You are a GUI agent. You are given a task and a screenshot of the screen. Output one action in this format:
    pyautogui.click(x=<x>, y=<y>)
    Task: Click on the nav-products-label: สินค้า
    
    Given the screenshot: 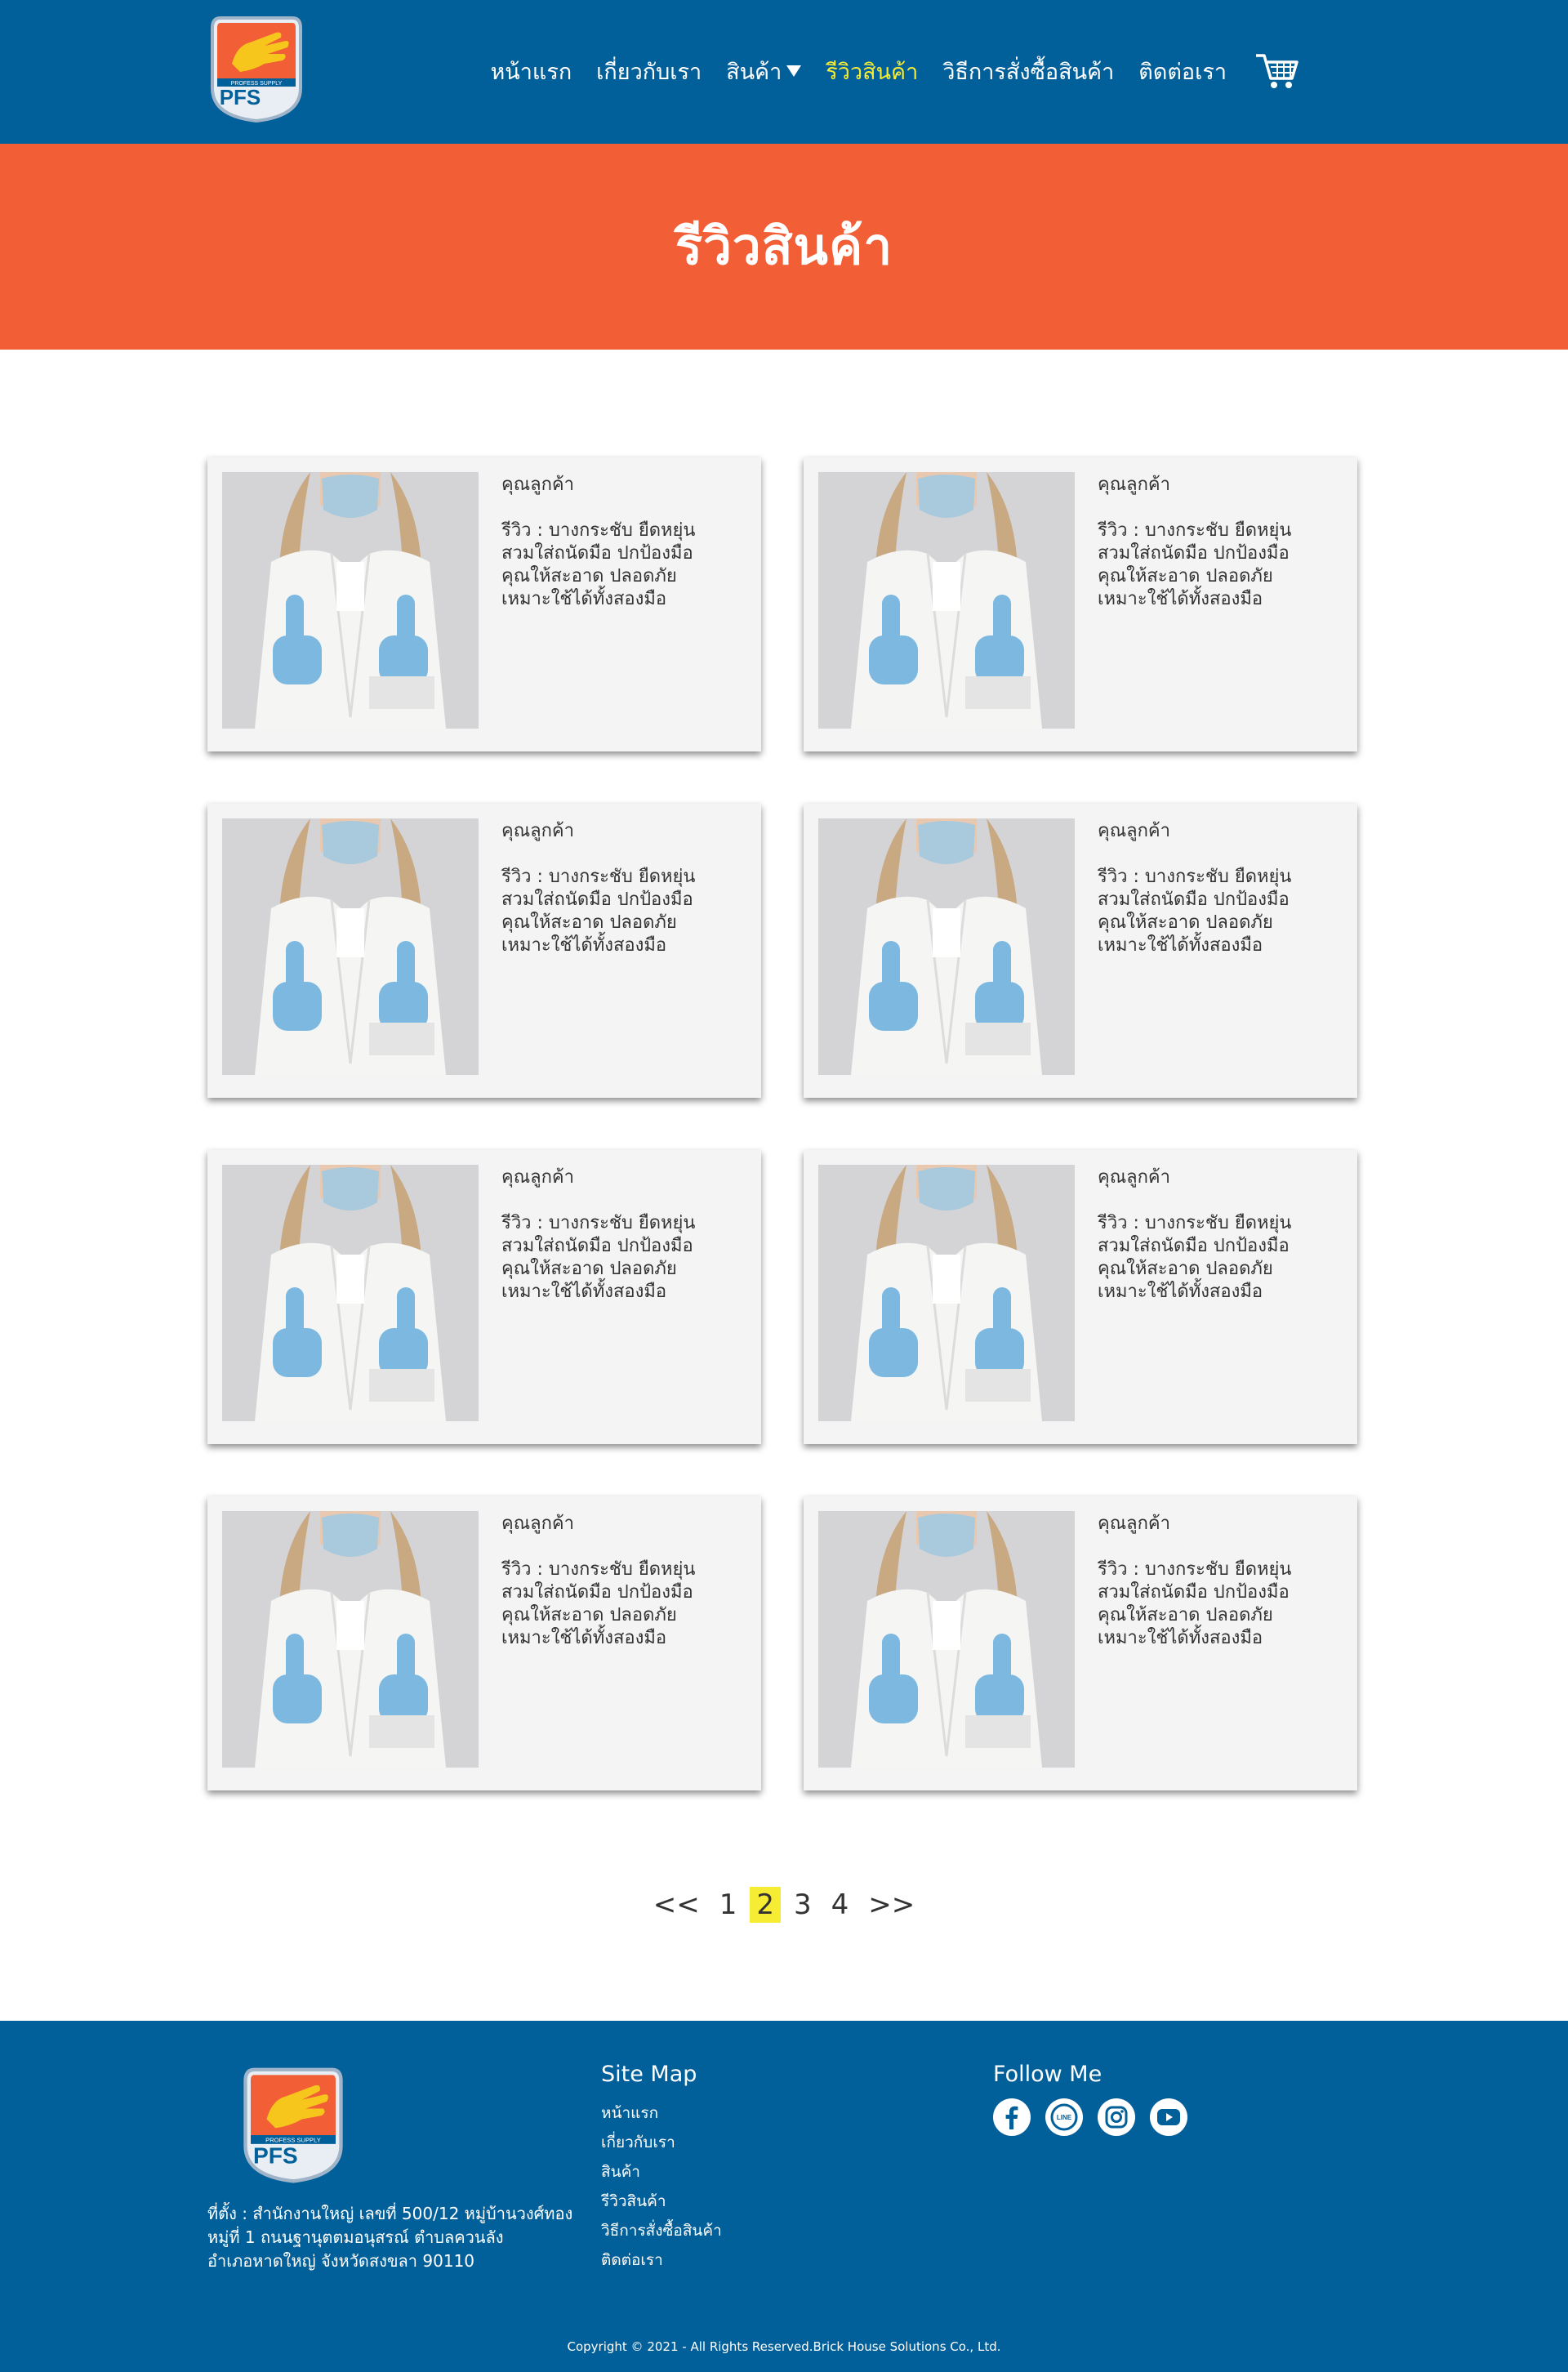 What is the action you would take?
    pyautogui.click(x=754, y=72)
    